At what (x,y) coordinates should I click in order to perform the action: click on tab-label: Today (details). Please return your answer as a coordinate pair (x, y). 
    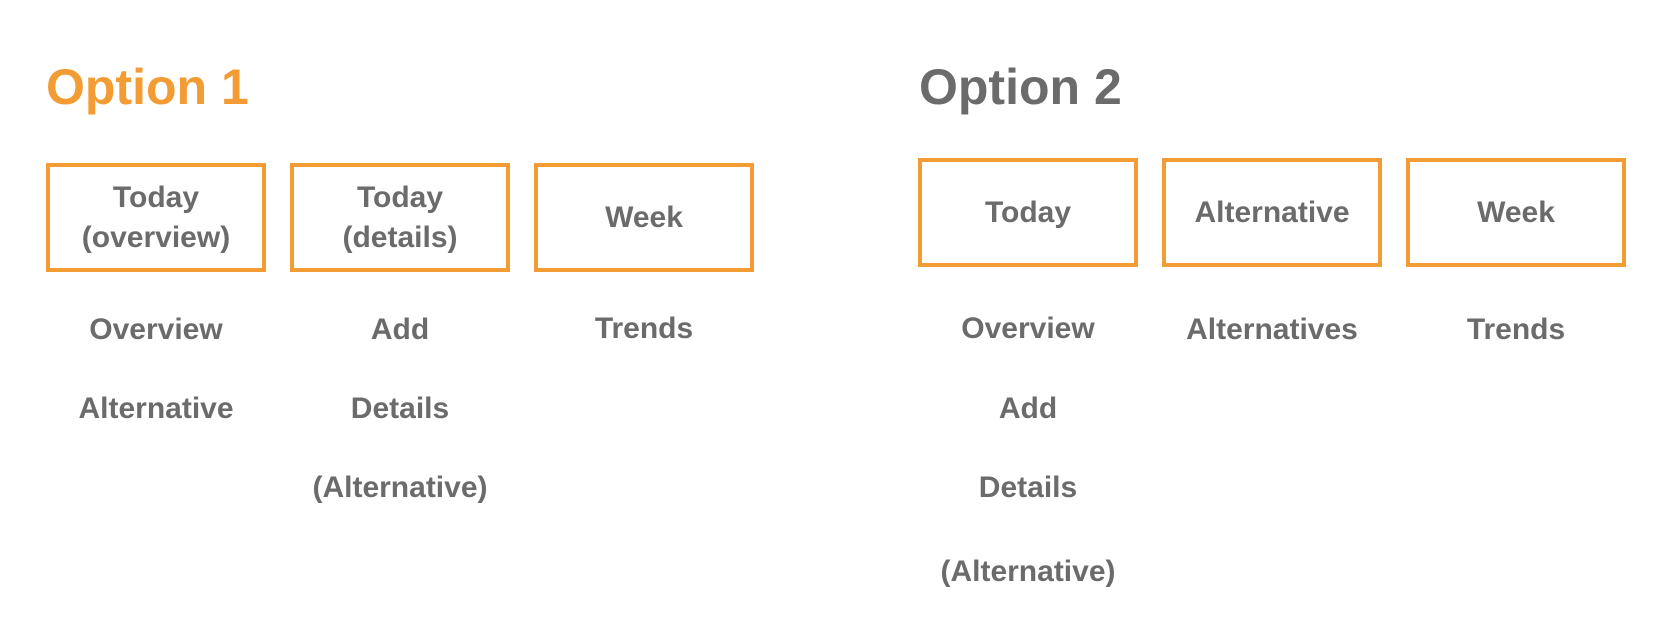
    Looking at the image, I should click on (400, 217).